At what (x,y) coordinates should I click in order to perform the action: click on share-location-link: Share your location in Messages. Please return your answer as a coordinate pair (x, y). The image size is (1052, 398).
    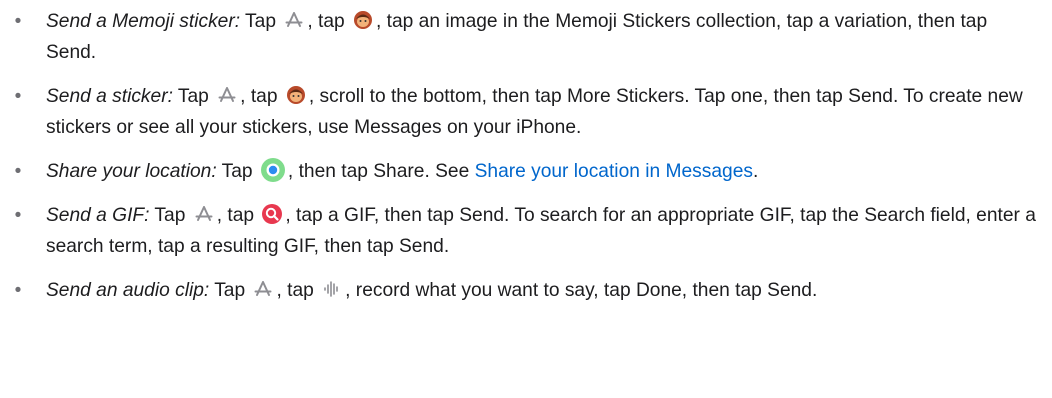
    Looking at the image, I should click on (614, 171).